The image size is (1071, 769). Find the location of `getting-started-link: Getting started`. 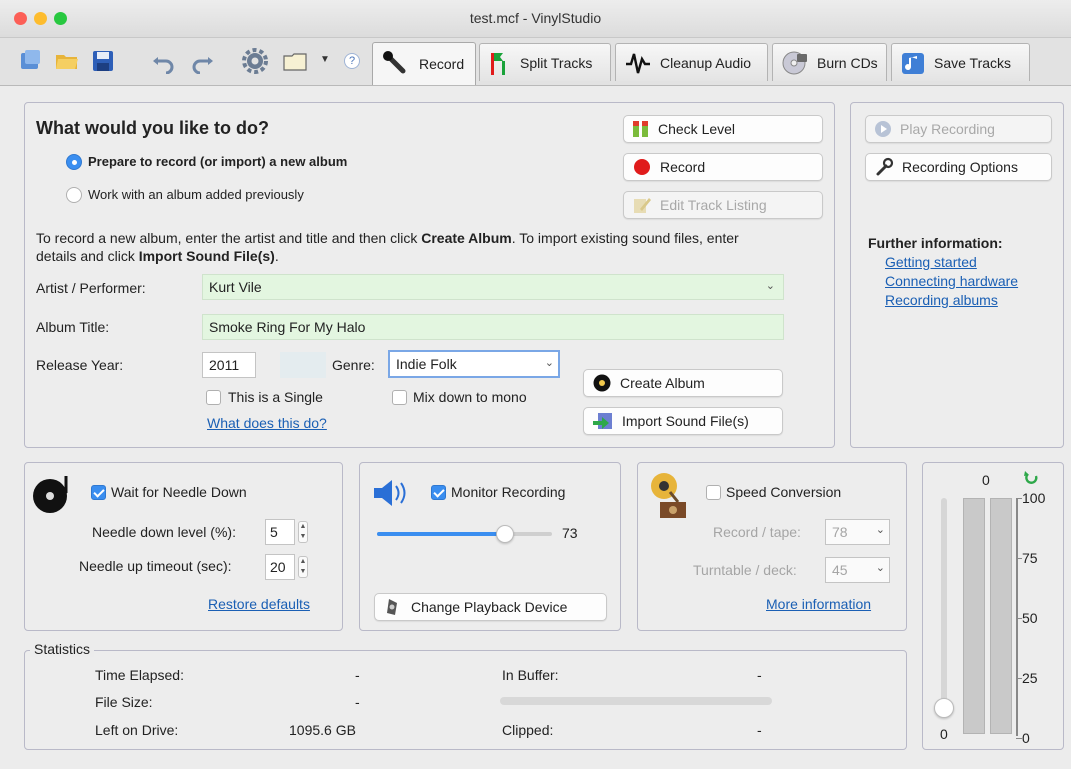

getting-started-link: Getting started is located at coordinates (931, 262).